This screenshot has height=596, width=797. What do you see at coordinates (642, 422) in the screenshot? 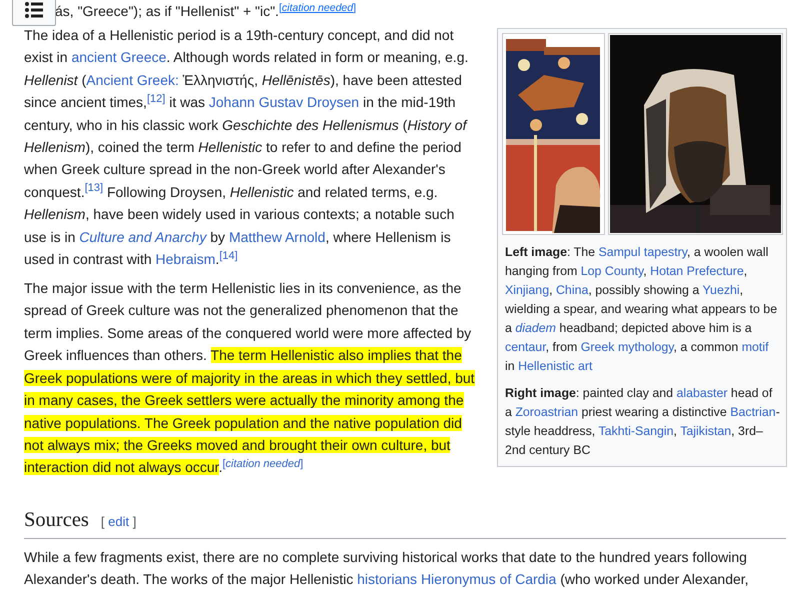
I see `caption: Right image: painted clay and alabaster head of a Zoroastrian priest wearing a distinctive Bactrian-style headdress, Takhti-Sangin, Tajikistan, 3rd–2nd century BC` at bounding box center [642, 422].